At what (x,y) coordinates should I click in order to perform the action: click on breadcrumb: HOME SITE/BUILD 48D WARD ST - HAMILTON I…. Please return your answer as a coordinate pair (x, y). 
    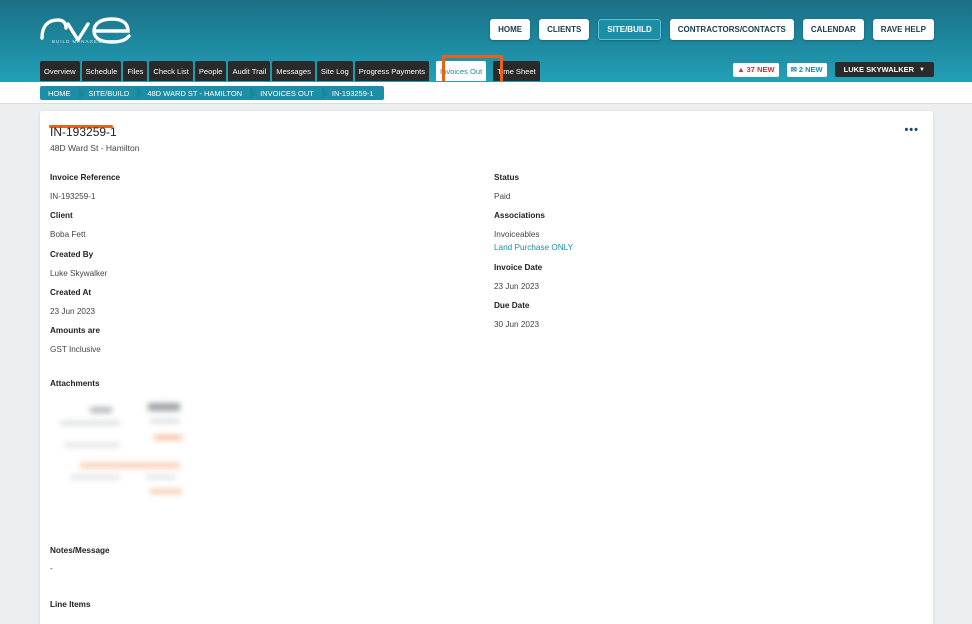
    Looking at the image, I should click on (212, 93).